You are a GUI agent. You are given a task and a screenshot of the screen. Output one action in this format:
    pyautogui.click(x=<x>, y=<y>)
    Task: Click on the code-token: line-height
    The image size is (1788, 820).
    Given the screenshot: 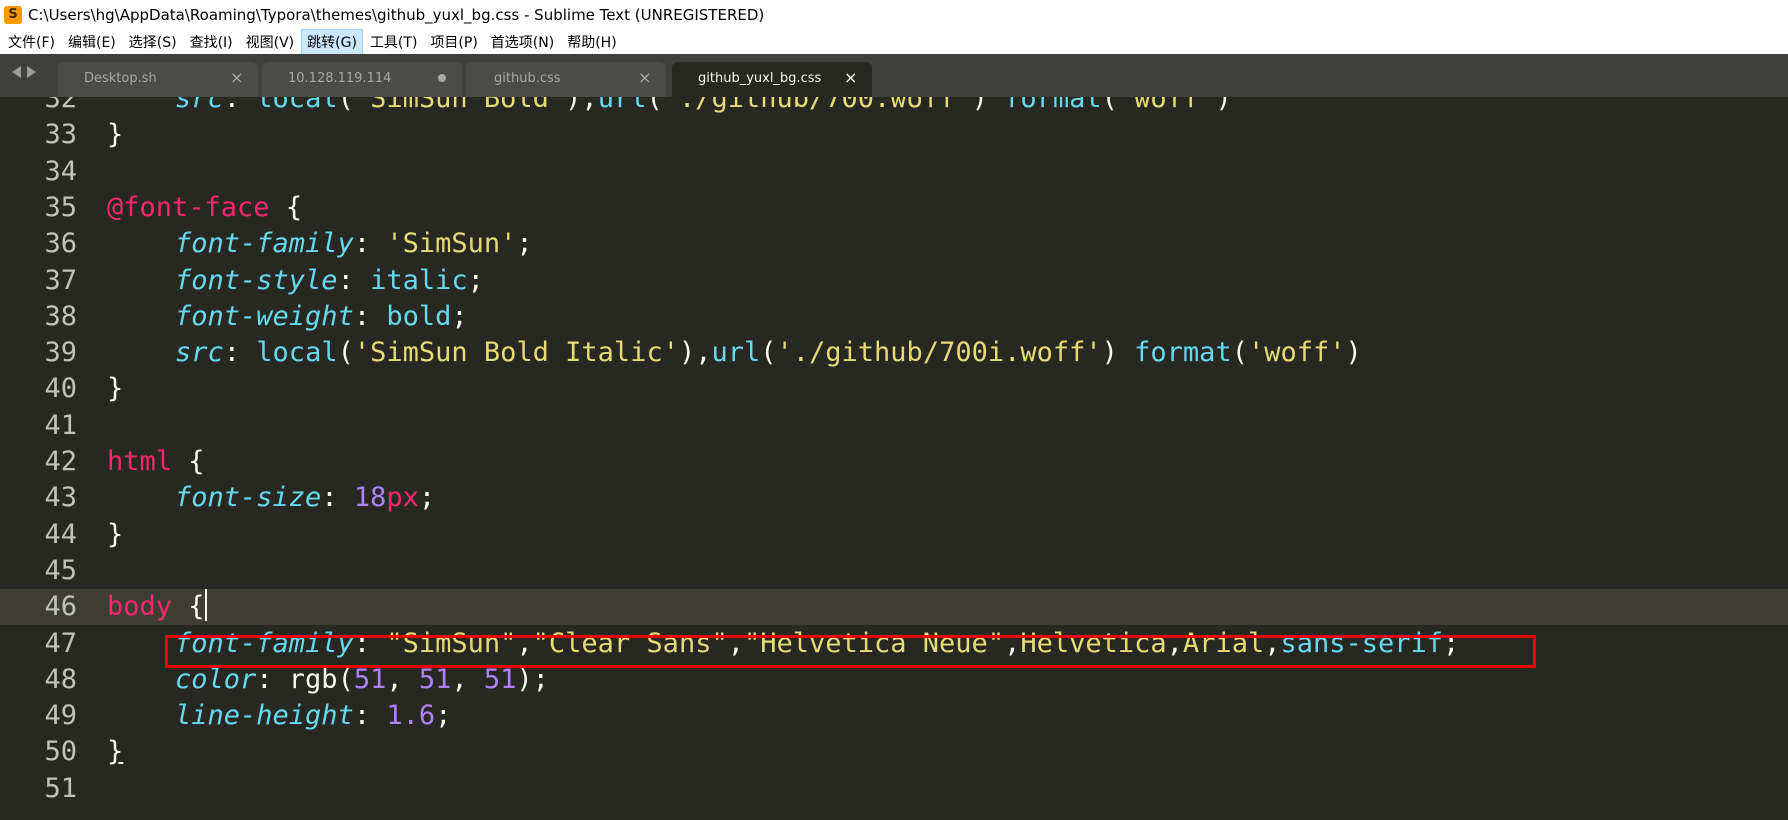 What is the action you would take?
    pyautogui.click(x=264, y=716)
    